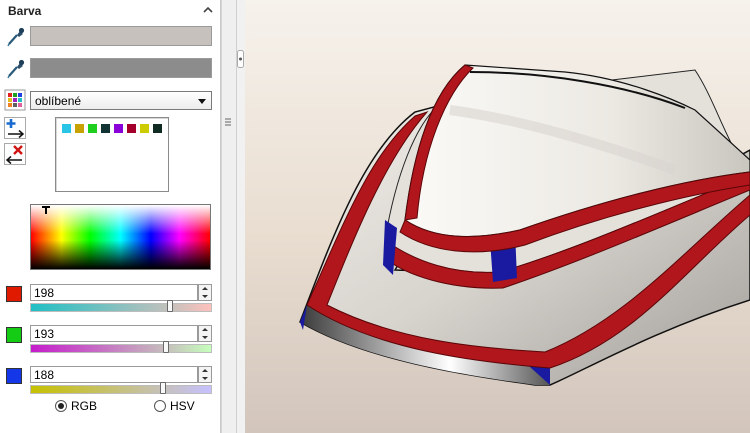 This screenshot has height=433, width=750. I want to click on rgb-label: RGB, so click(84, 406).